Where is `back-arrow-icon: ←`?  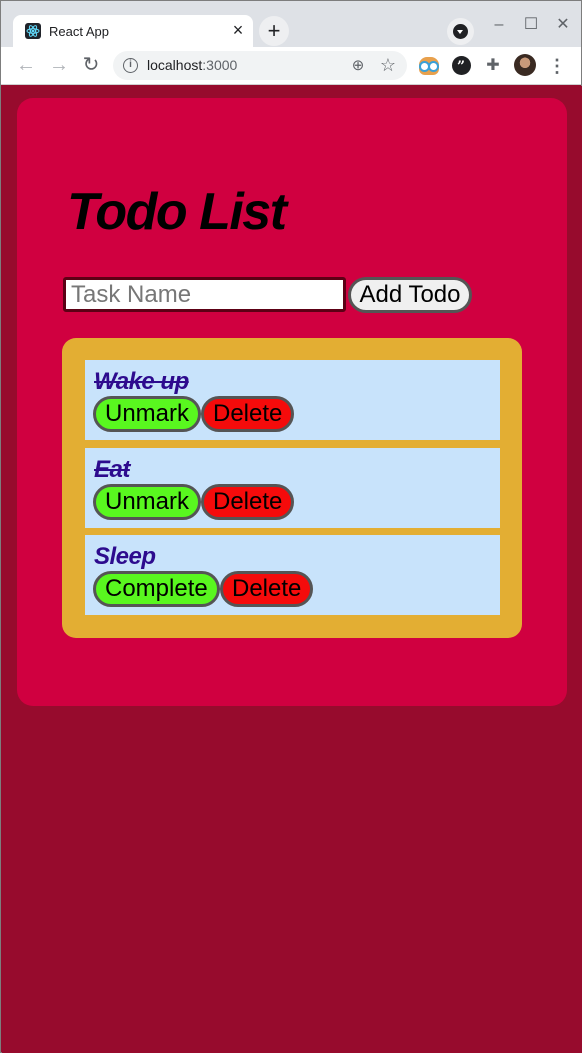 back-arrow-icon: ← is located at coordinates (26, 65).